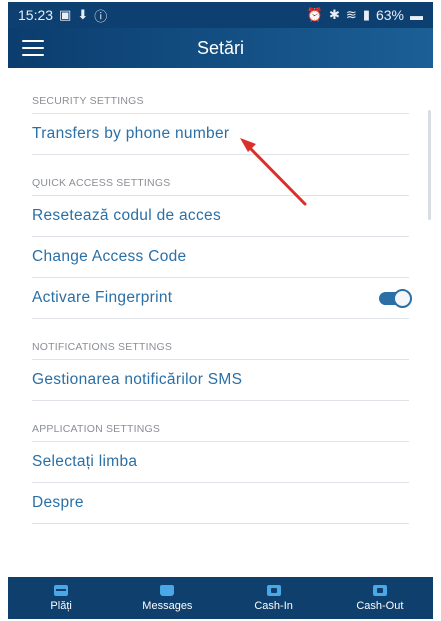 Image resolution: width=441 pixels, height=621 pixels. I want to click on wallet-icon, so click(61, 590).